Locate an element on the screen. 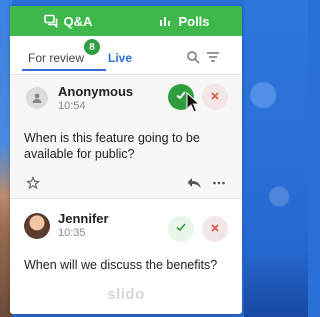 The width and height of the screenshot is (320, 317). review-subnav: For review 8 Live is located at coordinates (126, 55).